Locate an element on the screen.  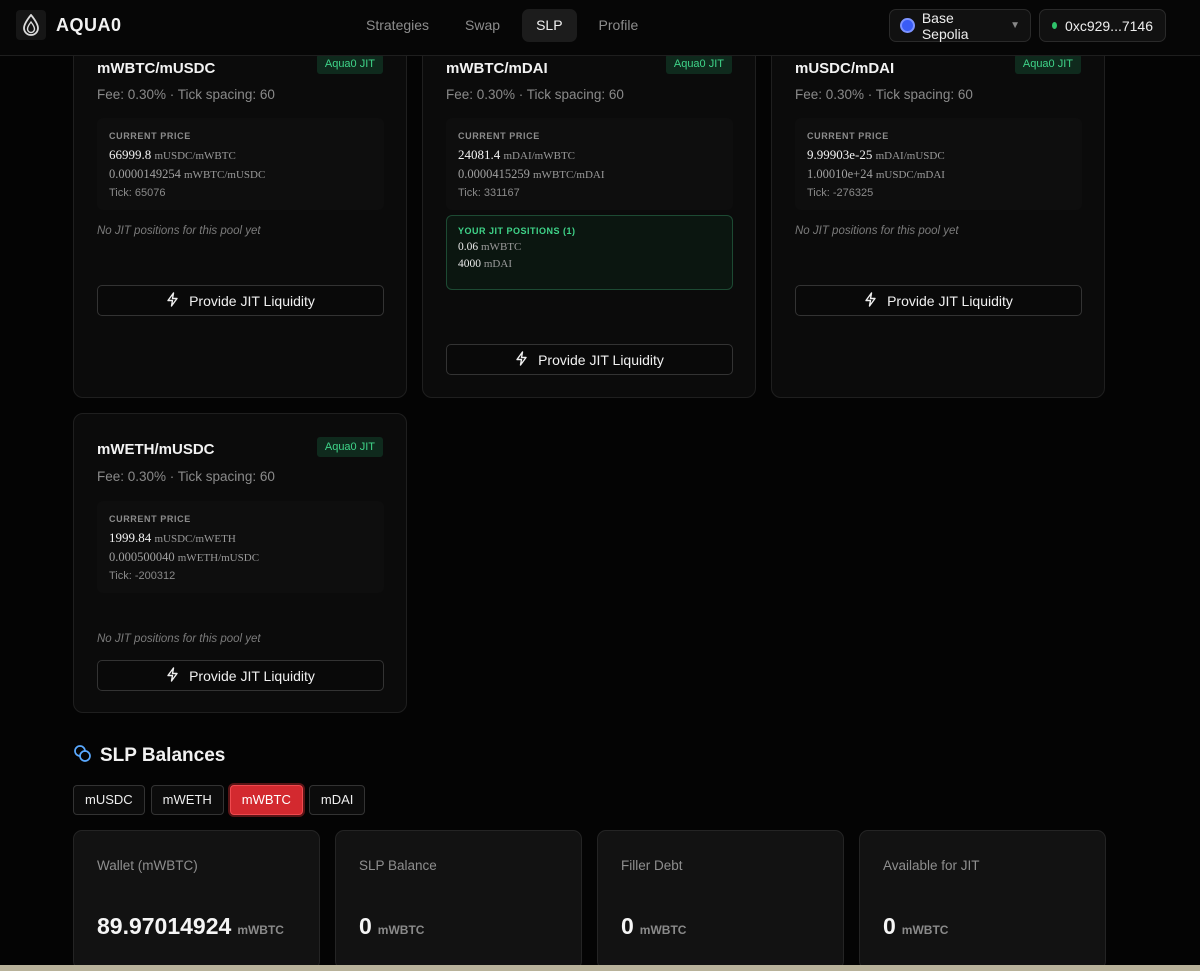
tab-mdai: mDAI is located at coordinates (337, 800).